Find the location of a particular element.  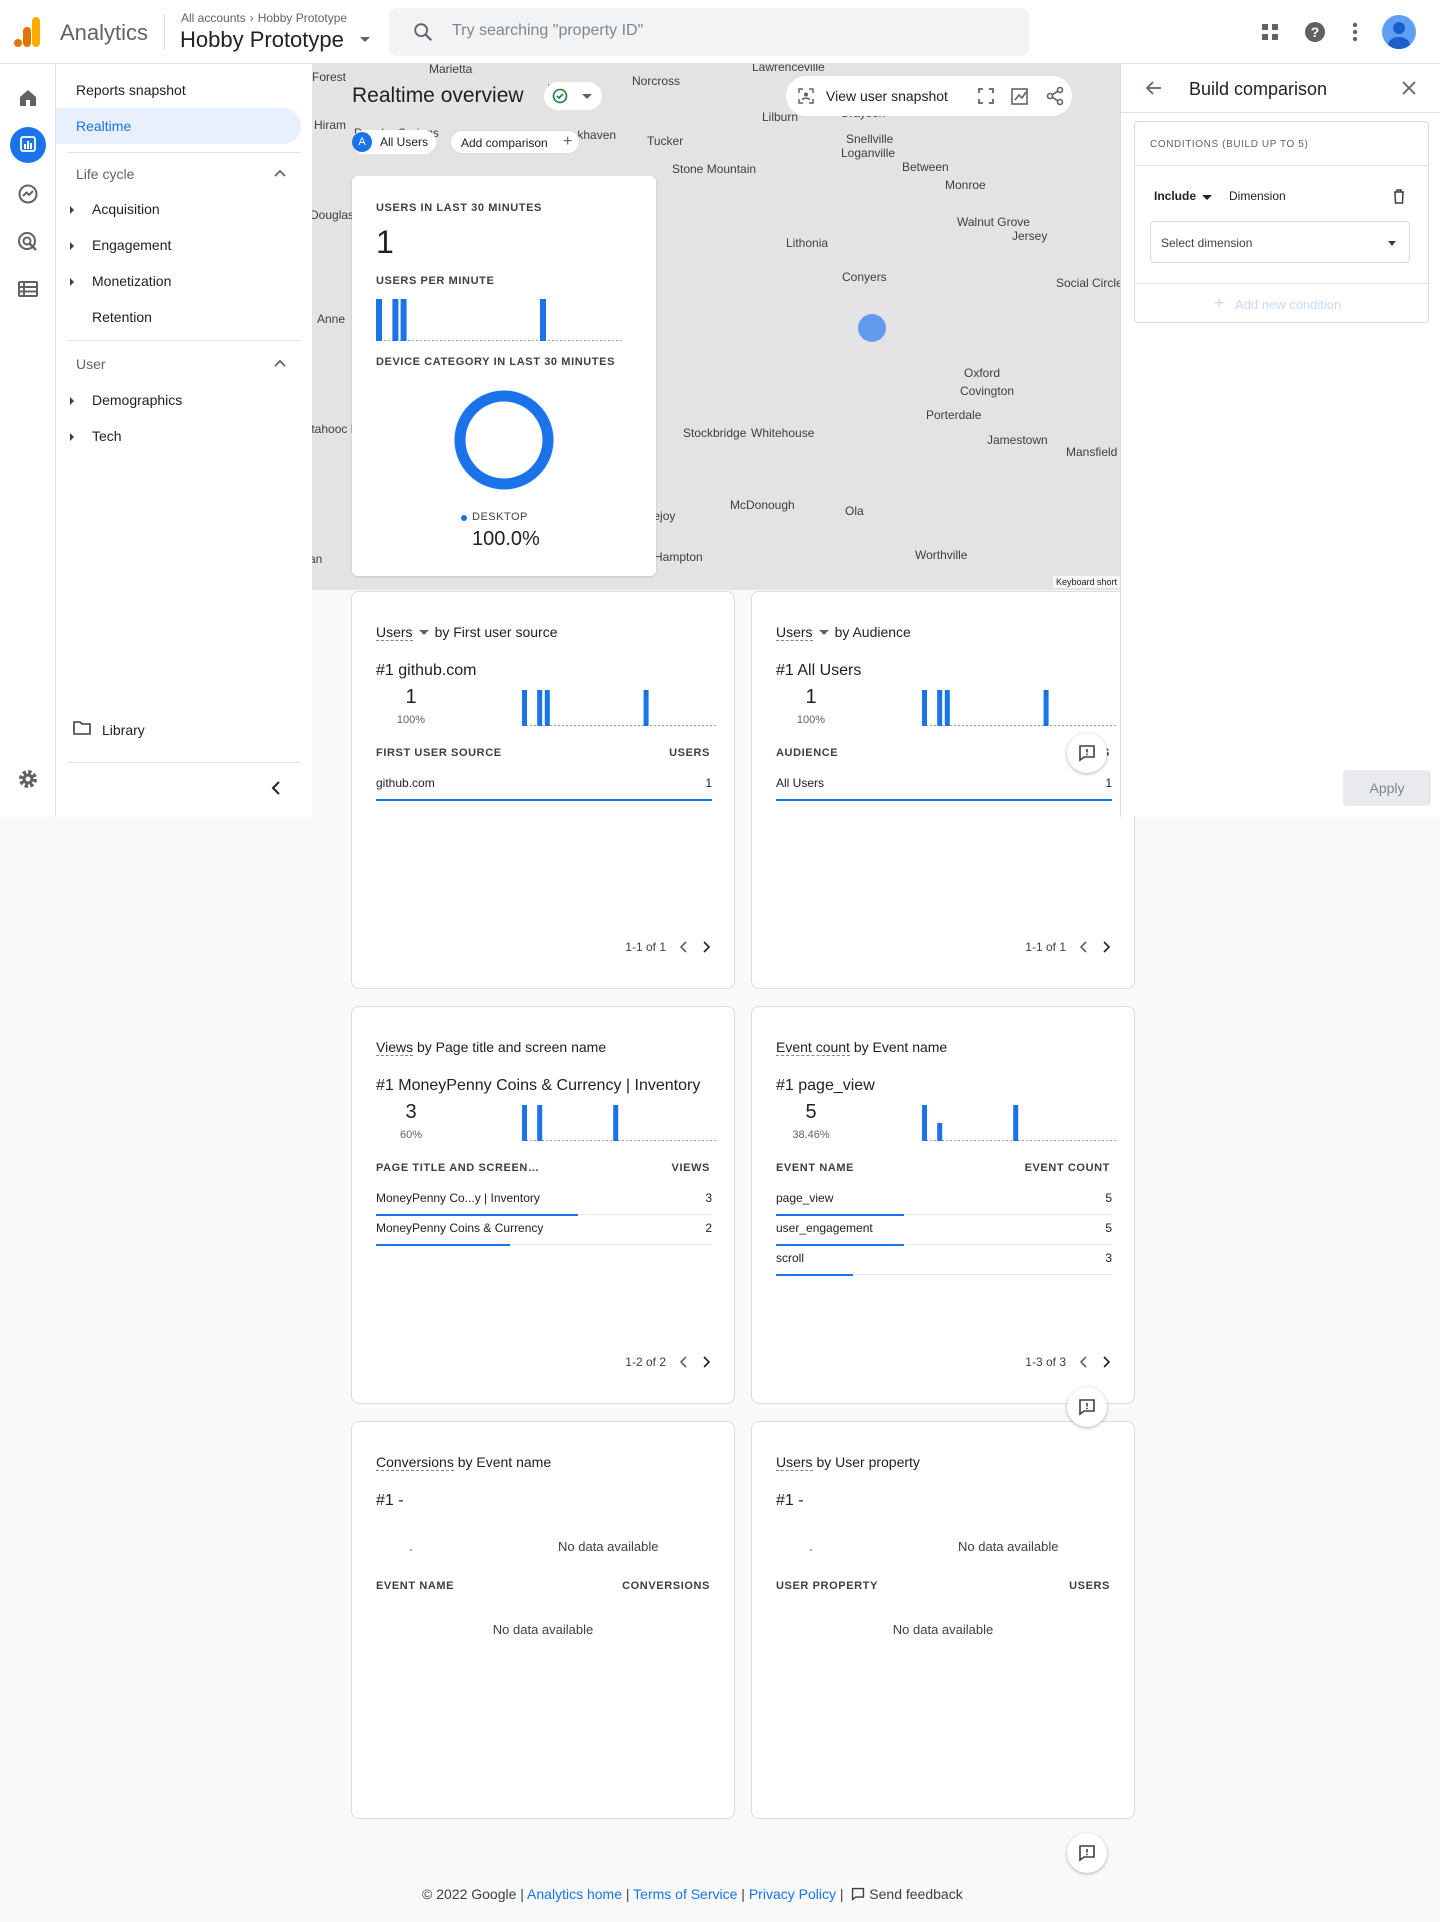

column-header-right: CONVERSIONS is located at coordinates (666, 1586).